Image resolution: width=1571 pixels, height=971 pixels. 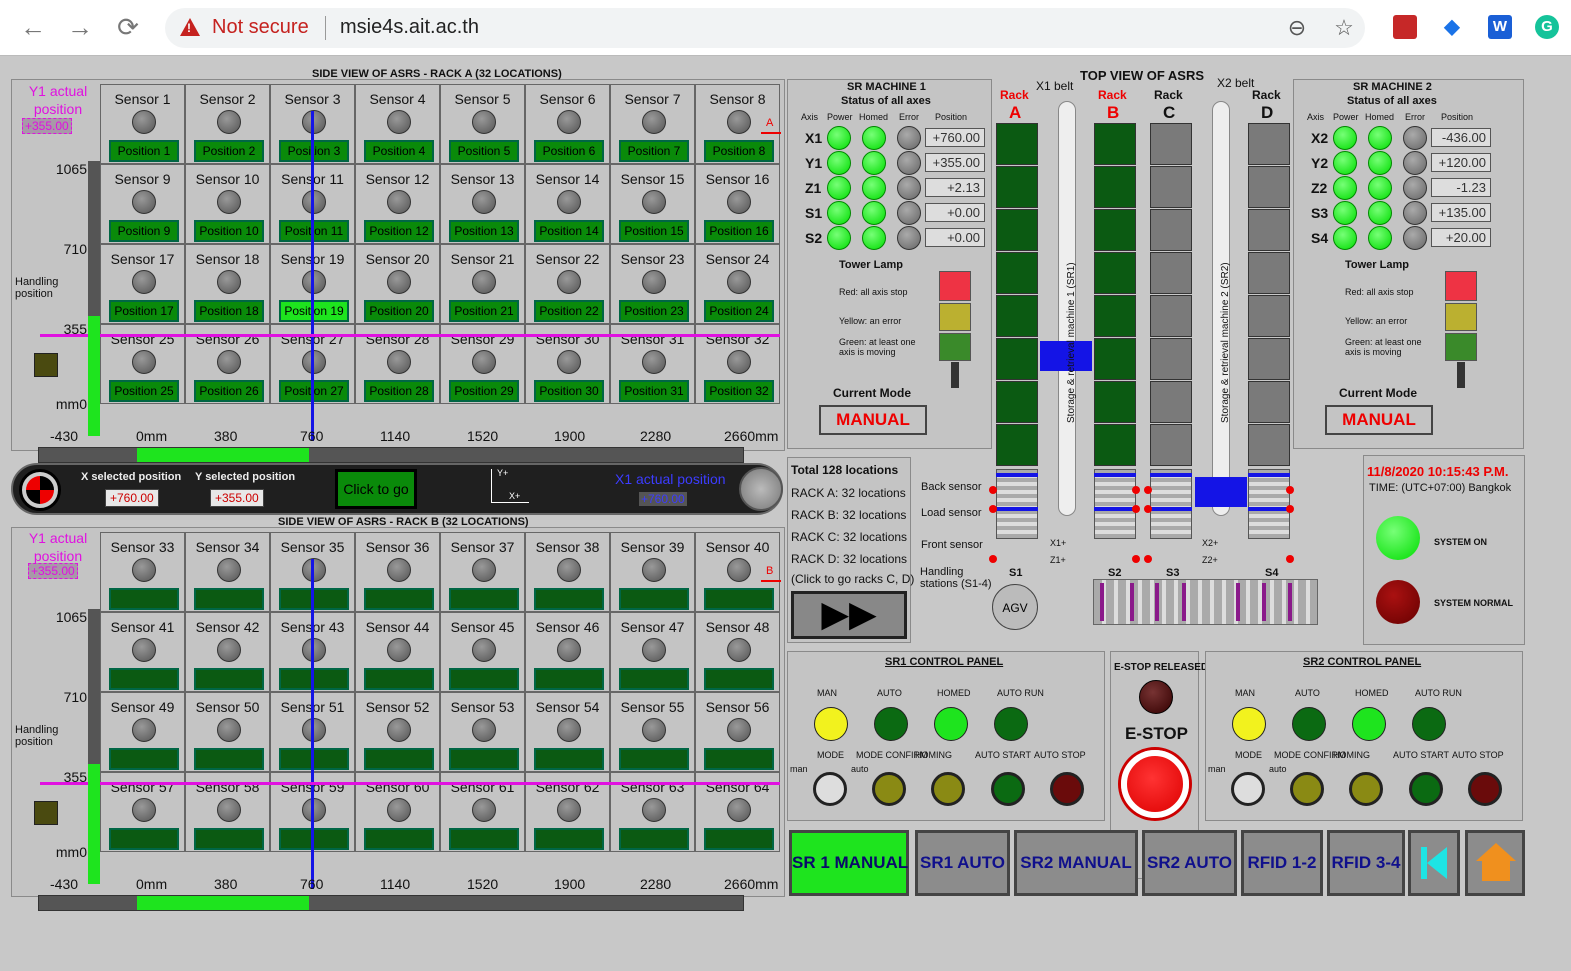 What do you see at coordinates (399, 231) in the screenshot?
I see `position-button: Position 12` at bounding box center [399, 231].